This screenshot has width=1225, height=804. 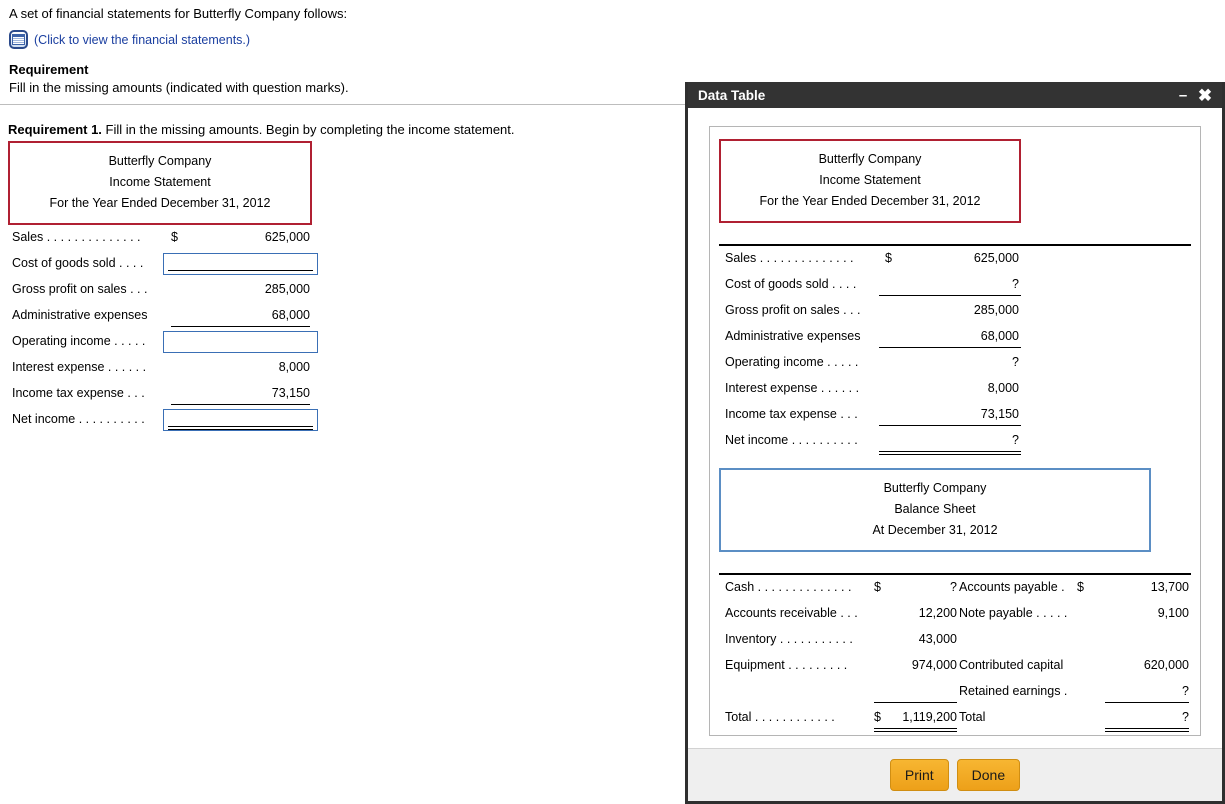 I want to click on asset-label: Equipment . . . . . . . . ., so click(x=786, y=665).